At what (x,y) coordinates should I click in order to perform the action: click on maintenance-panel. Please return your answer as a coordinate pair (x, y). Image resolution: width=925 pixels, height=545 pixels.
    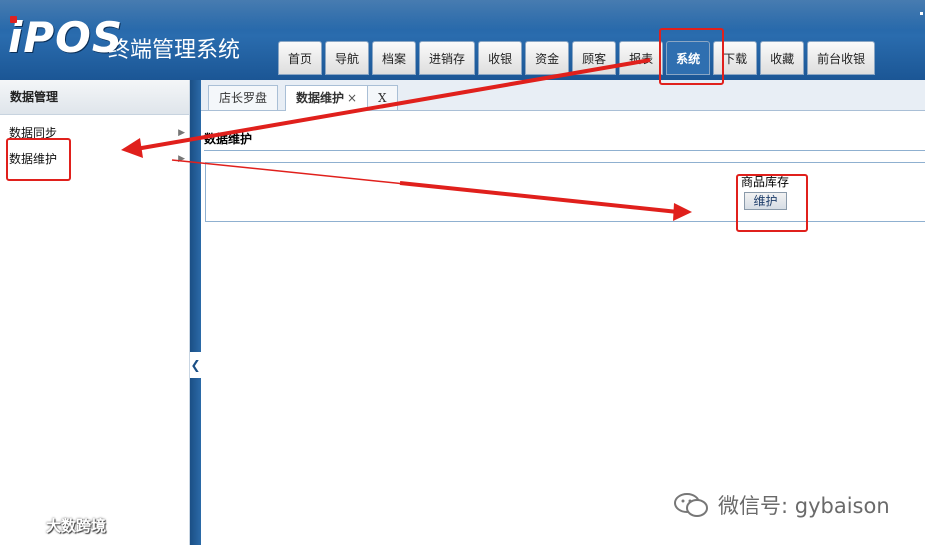
    Looking at the image, I should click on (565, 192).